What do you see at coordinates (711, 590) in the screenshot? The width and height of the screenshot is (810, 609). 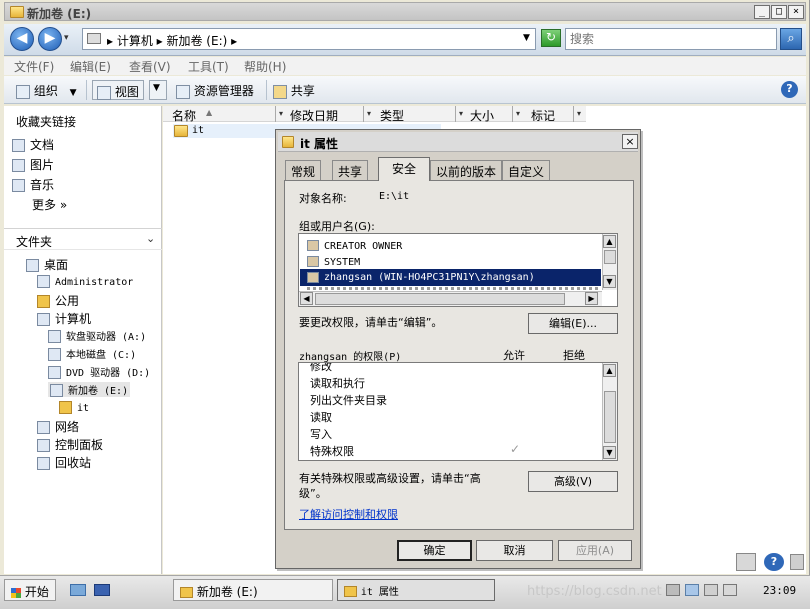 I see `volume-icon` at bounding box center [711, 590].